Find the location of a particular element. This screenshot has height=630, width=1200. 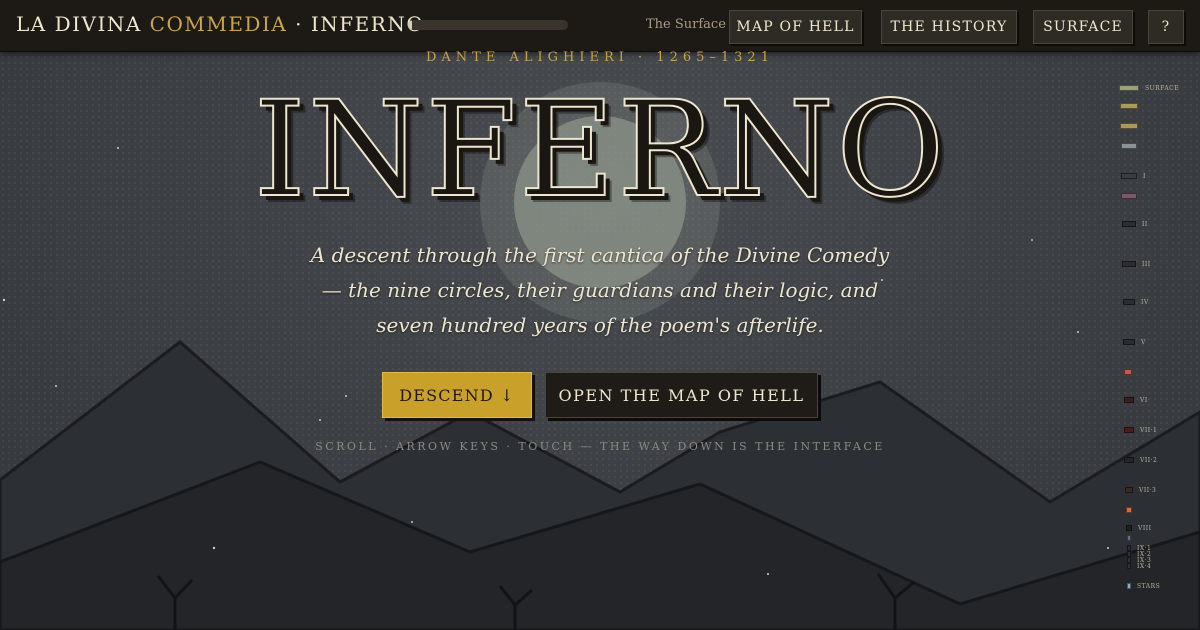

rail-label: III is located at coordinates (1146, 264).